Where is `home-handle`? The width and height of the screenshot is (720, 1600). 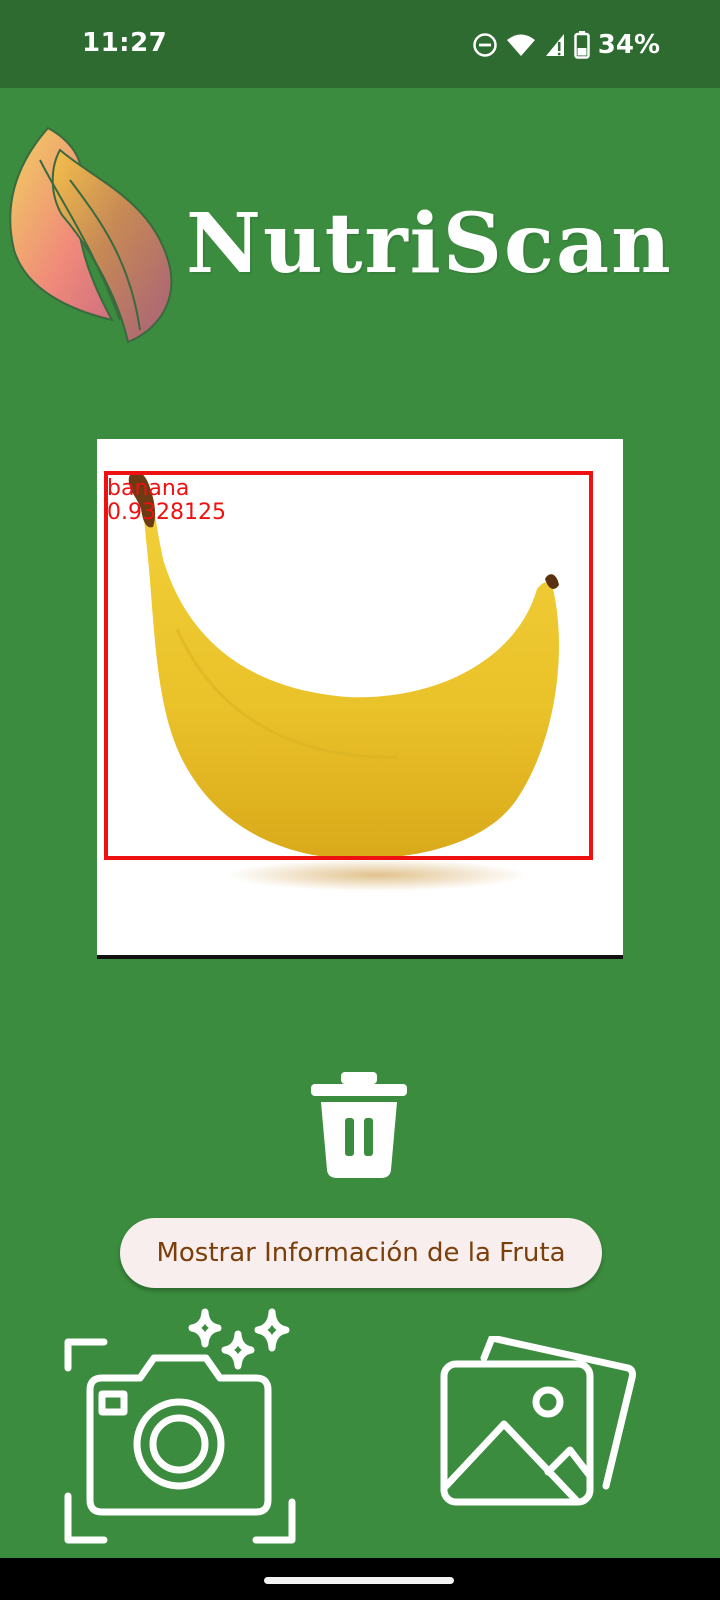
home-handle is located at coordinates (359, 1580).